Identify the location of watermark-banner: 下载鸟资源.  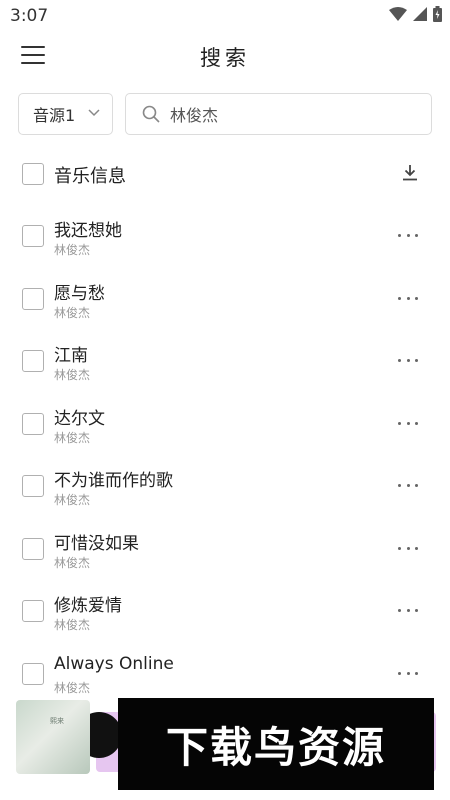
(276, 744).